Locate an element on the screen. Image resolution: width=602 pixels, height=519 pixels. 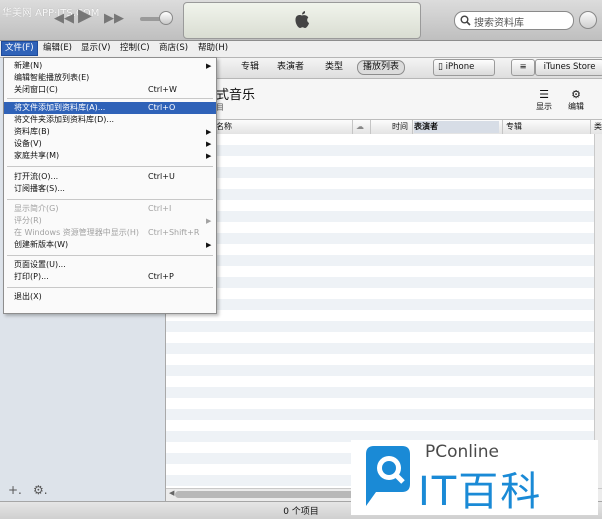
itunes-store-button: iTunes Store is located at coordinates (568, 67).